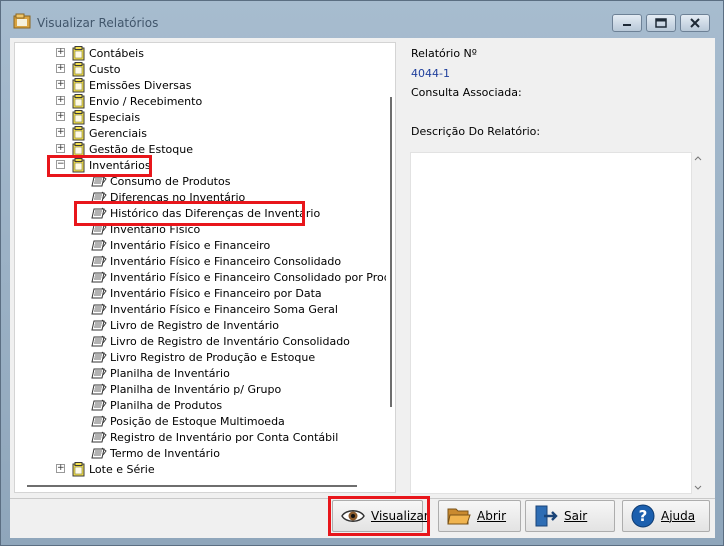 The image size is (724, 546). I want to click on help-button-label: Ajuda, so click(678, 516).